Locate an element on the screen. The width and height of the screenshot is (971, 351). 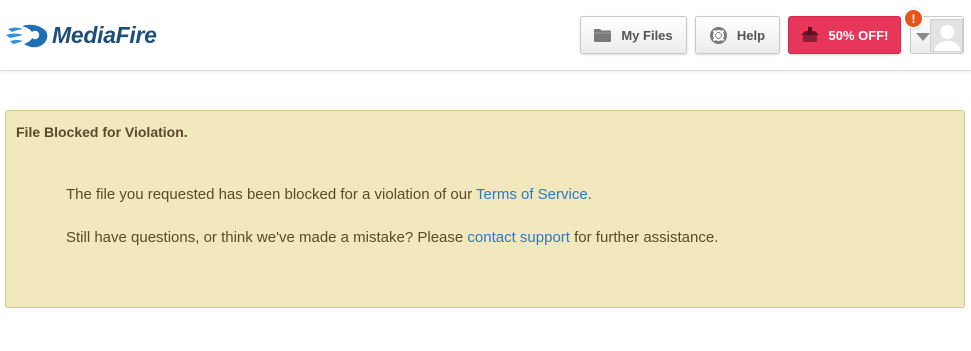
notice-title: File Blocked for Violation. is located at coordinates (102, 132).